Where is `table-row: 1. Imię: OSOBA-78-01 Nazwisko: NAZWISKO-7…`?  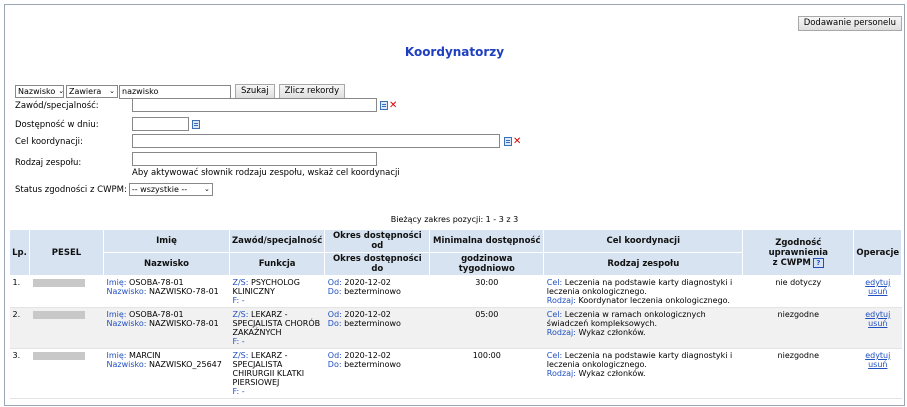
table-row: 1. Imię: OSOBA-78-01 Nazwisko: NAZWISKO-7… is located at coordinates (455, 291).